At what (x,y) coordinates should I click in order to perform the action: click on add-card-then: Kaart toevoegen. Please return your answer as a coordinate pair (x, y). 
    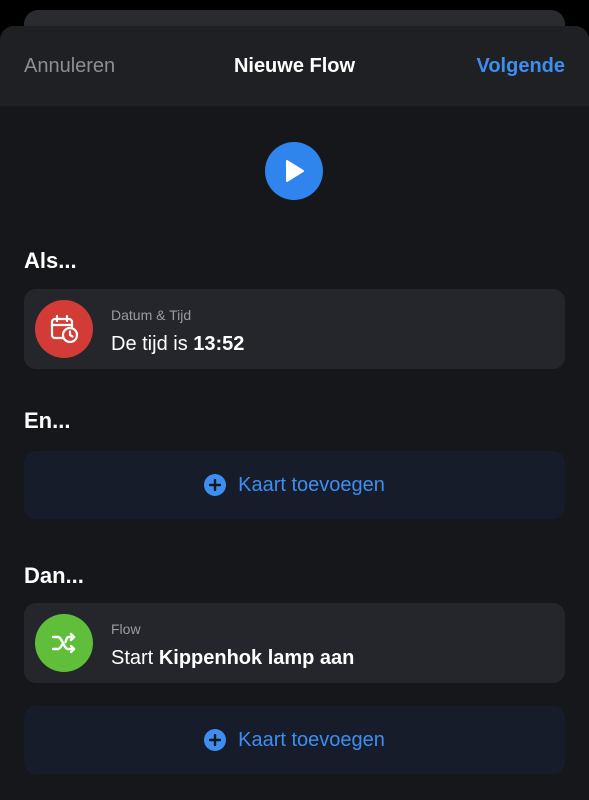
    Looking at the image, I should click on (294, 740).